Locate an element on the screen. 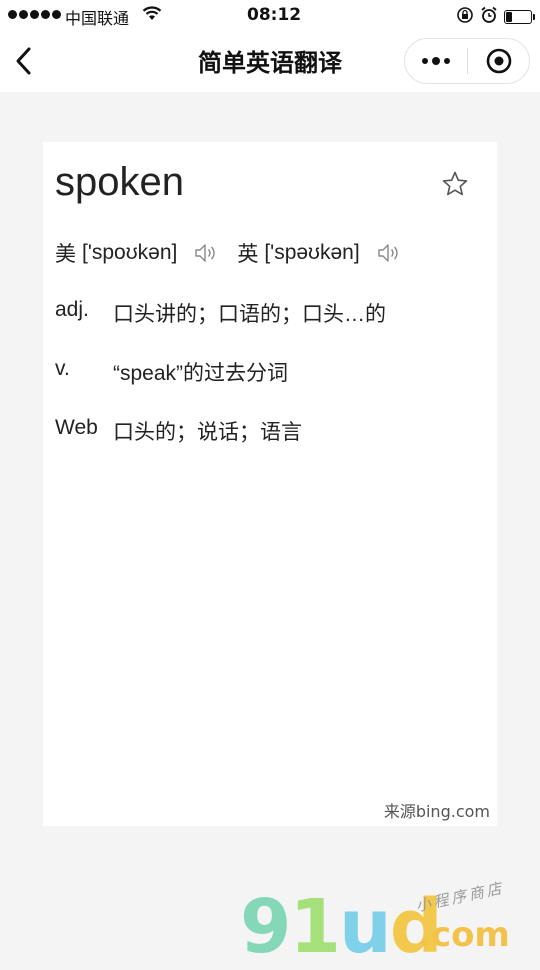  definition-row: adj. 口头讲的；口语的；口头…的 is located at coordinates (220, 313).